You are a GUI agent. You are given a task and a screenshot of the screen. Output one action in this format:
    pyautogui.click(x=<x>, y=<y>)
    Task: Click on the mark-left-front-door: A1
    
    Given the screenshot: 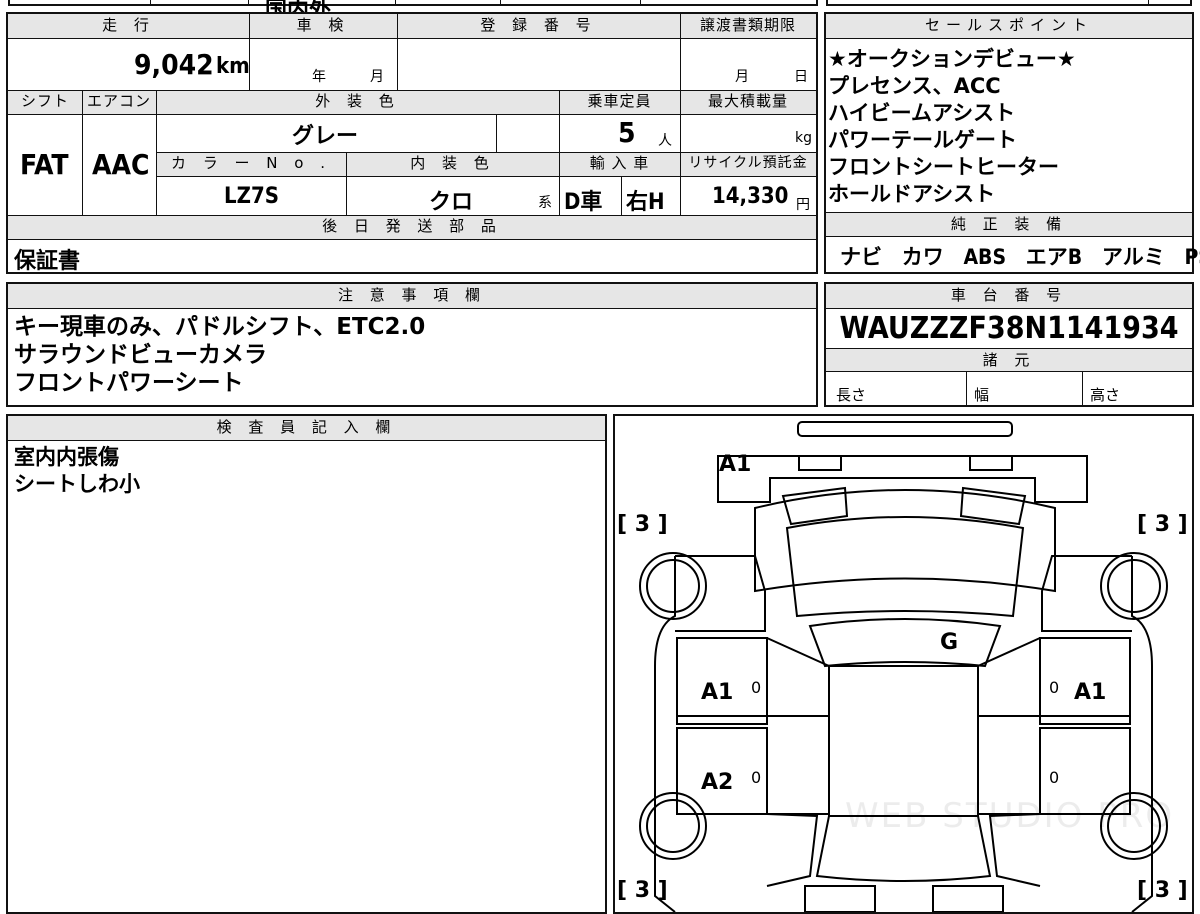 What is the action you would take?
    pyautogui.click(x=717, y=692)
    